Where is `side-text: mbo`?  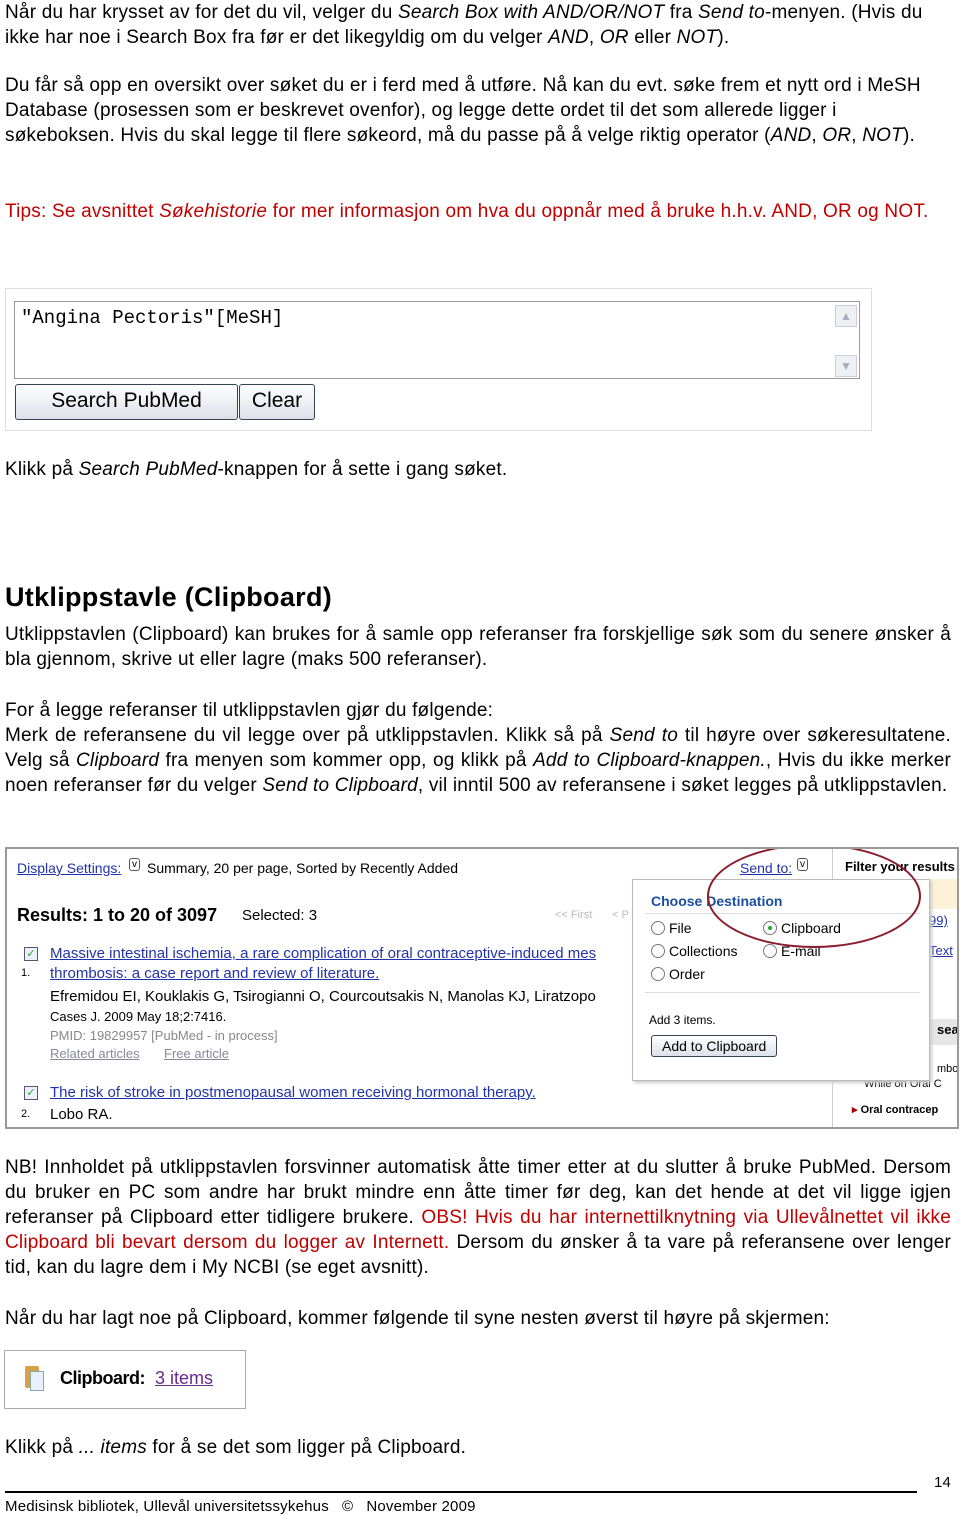 side-text: mbo is located at coordinates (948, 1069).